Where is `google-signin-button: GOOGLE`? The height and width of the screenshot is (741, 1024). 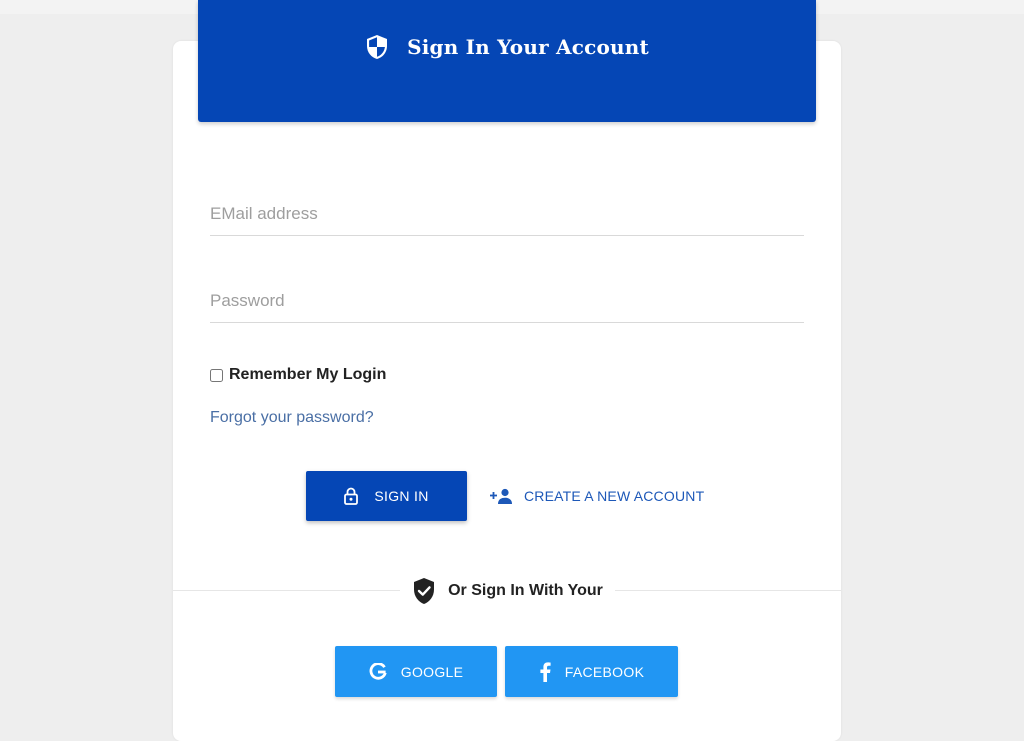
google-signin-button: GOOGLE is located at coordinates (416, 671).